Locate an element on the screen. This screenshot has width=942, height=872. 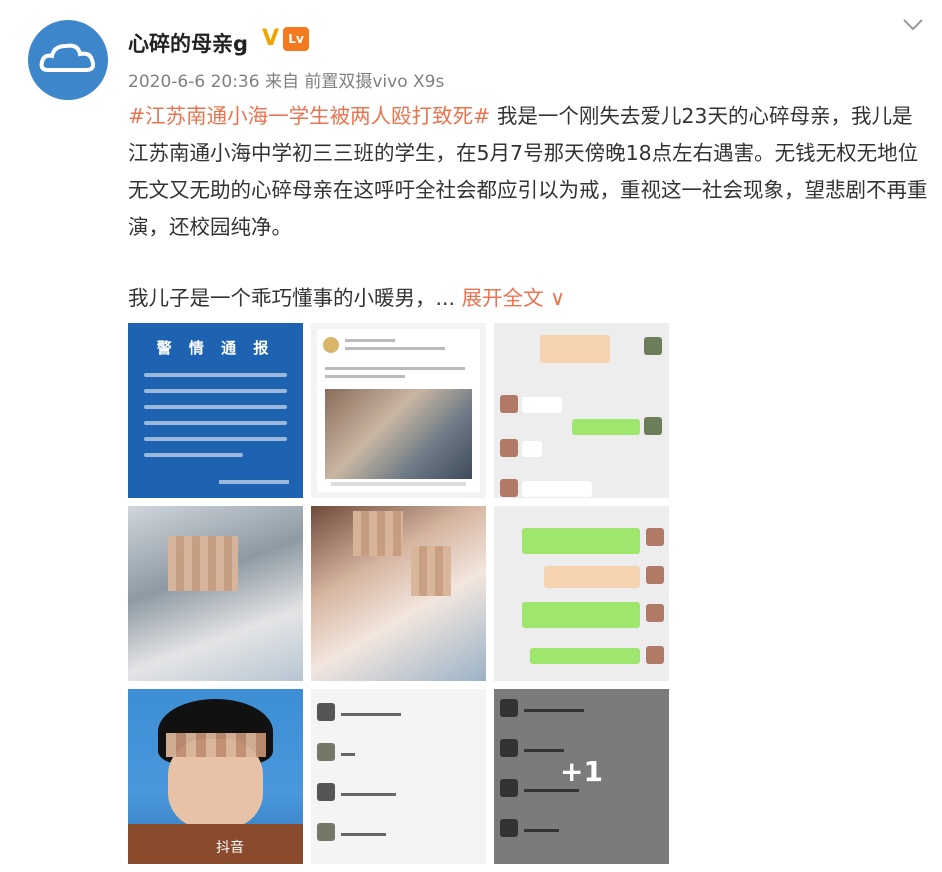
level-badge: Lv is located at coordinates (296, 39).